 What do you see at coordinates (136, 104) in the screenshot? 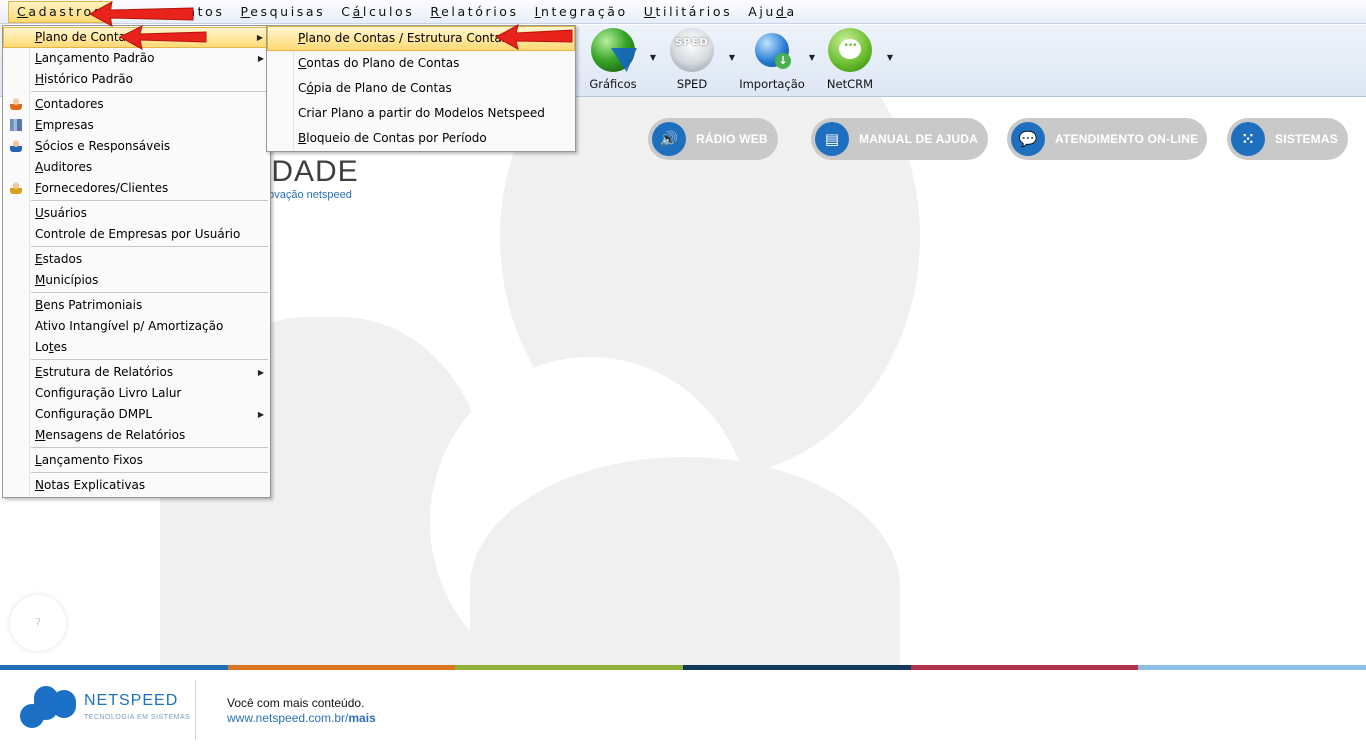
I see `menu-item-contadores: Contadores` at bounding box center [136, 104].